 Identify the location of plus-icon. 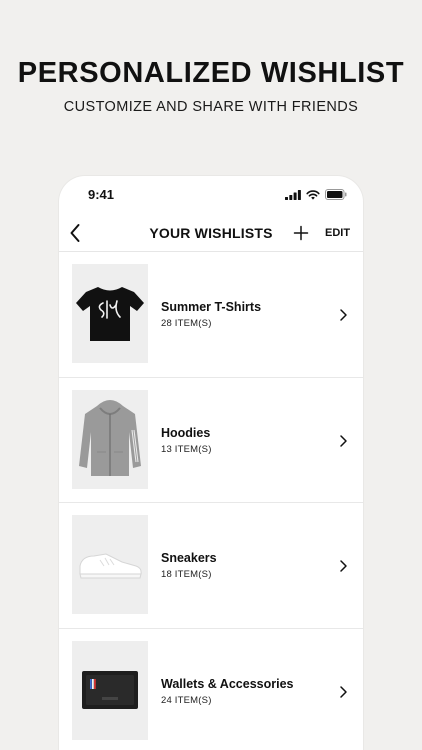
(301, 233).